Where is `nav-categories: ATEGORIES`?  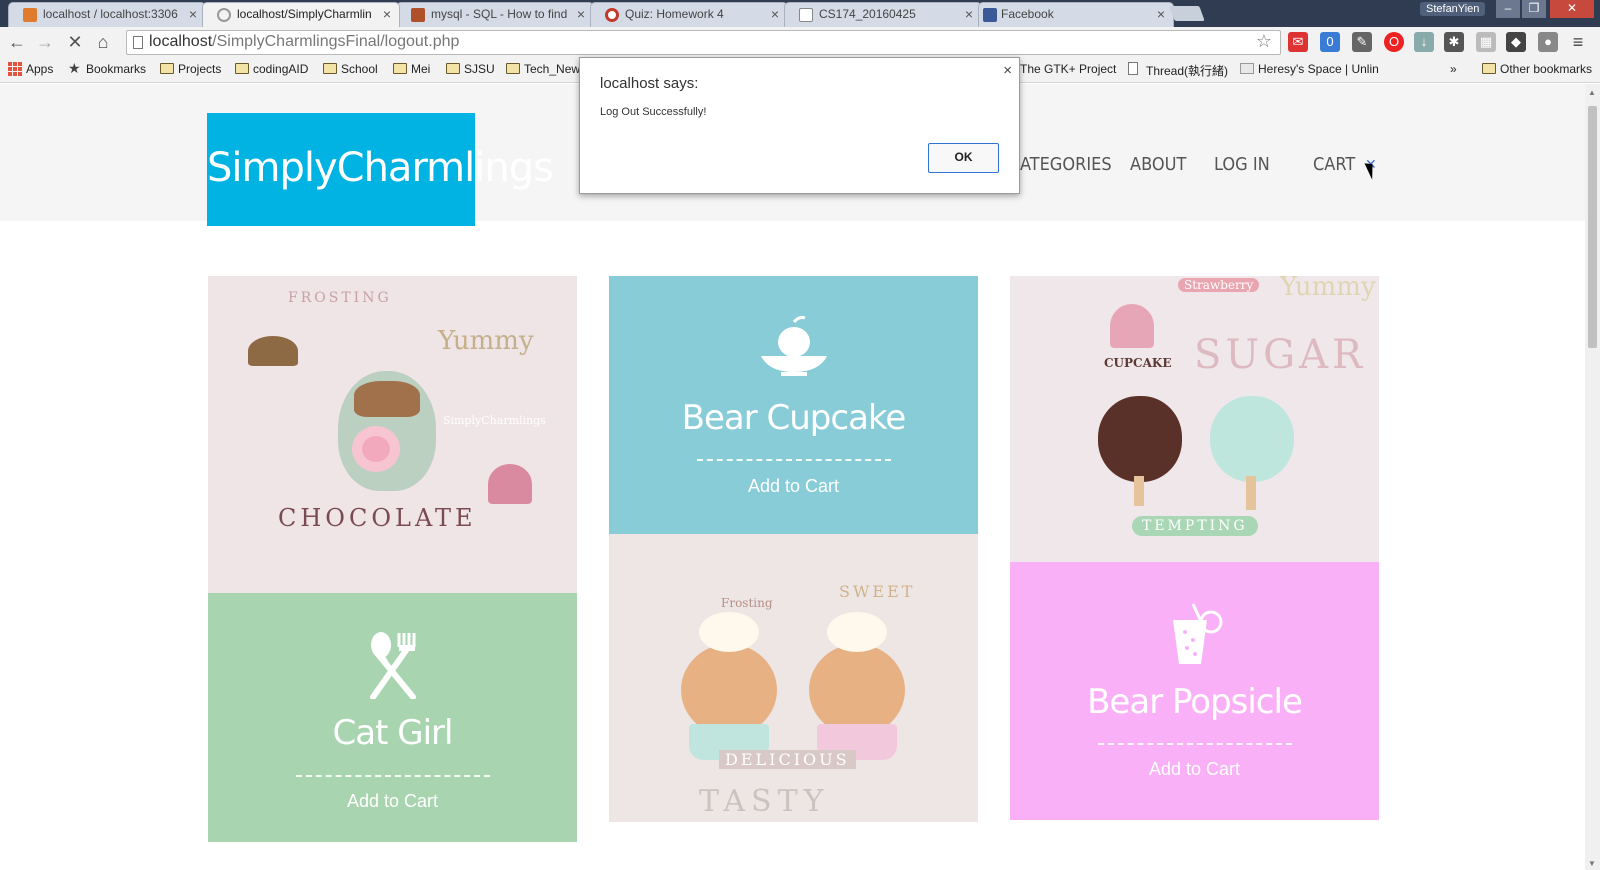
nav-categories: ATEGORIES is located at coordinates (1066, 164).